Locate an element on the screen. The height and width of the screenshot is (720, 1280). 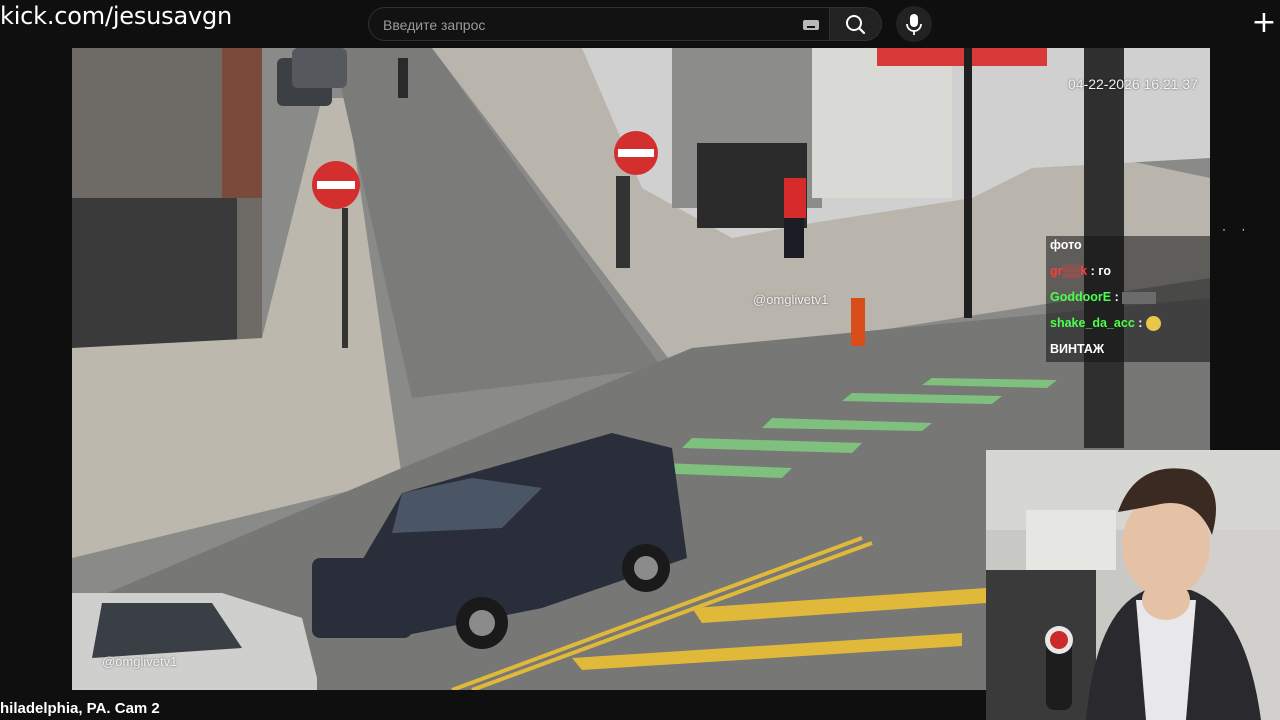
chat-message: shake_da_acc : is located at coordinates (1105, 324).